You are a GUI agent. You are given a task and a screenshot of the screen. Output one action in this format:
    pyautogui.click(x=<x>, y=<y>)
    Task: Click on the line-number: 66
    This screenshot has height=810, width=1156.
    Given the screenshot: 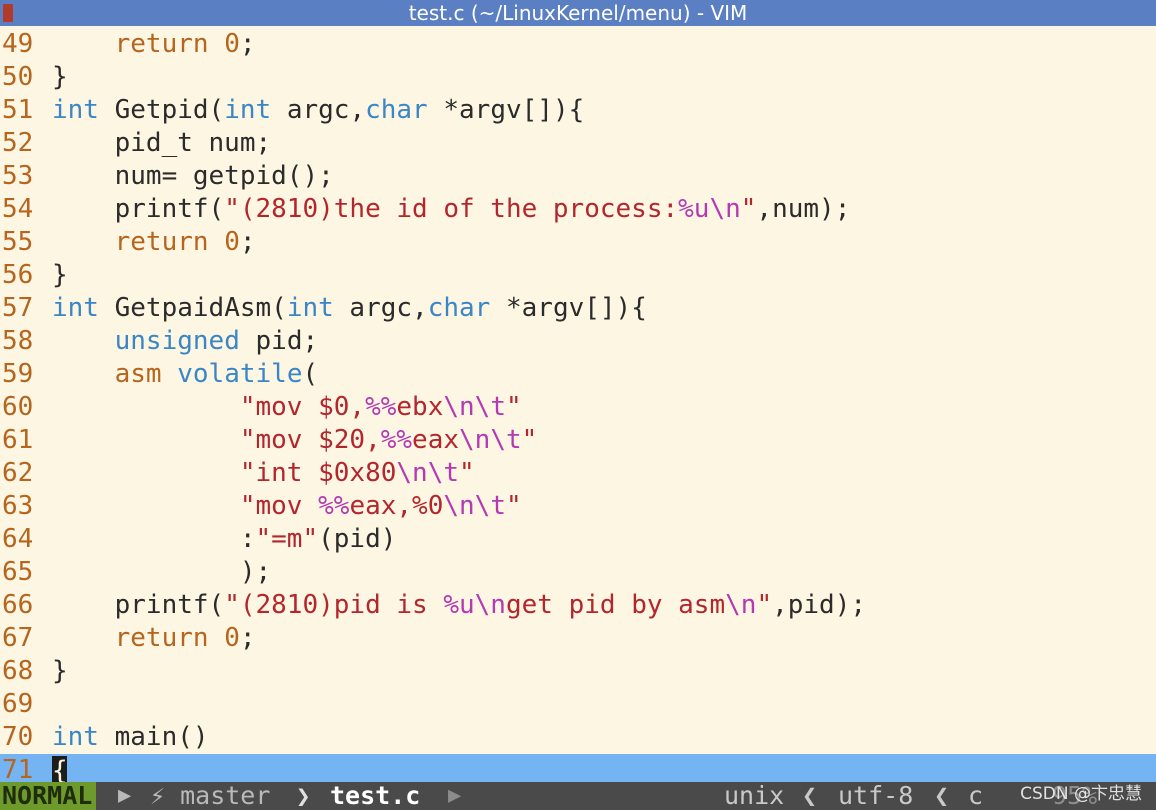 What is the action you would take?
    pyautogui.click(x=18, y=605)
    